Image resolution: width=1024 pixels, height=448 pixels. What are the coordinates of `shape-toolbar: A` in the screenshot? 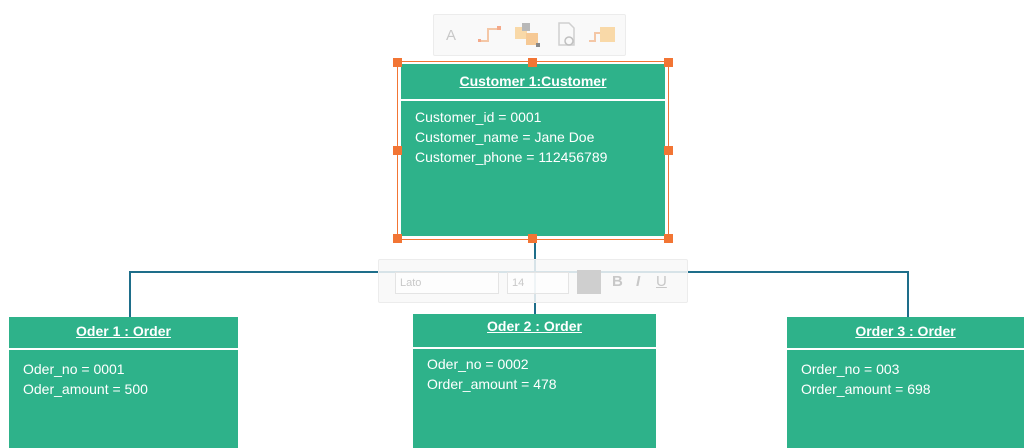 It's located at (529, 35).